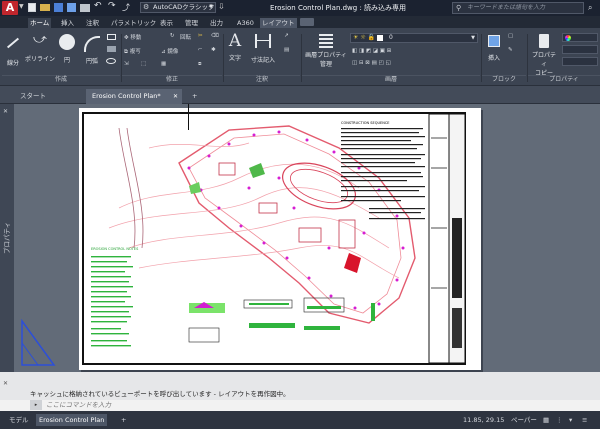 The height and width of the screenshot is (429, 600). What do you see at coordinates (12, 63) in the screenshot?
I see `line-label: 線分` at bounding box center [12, 63].